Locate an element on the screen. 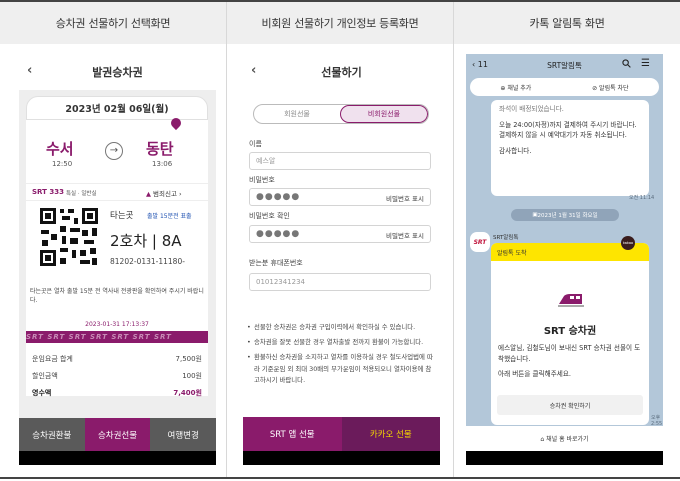 This screenshot has height=481, width=680. message-line: 아래 버튼을 클릭해주세요. is located at coordinates (535, 374).